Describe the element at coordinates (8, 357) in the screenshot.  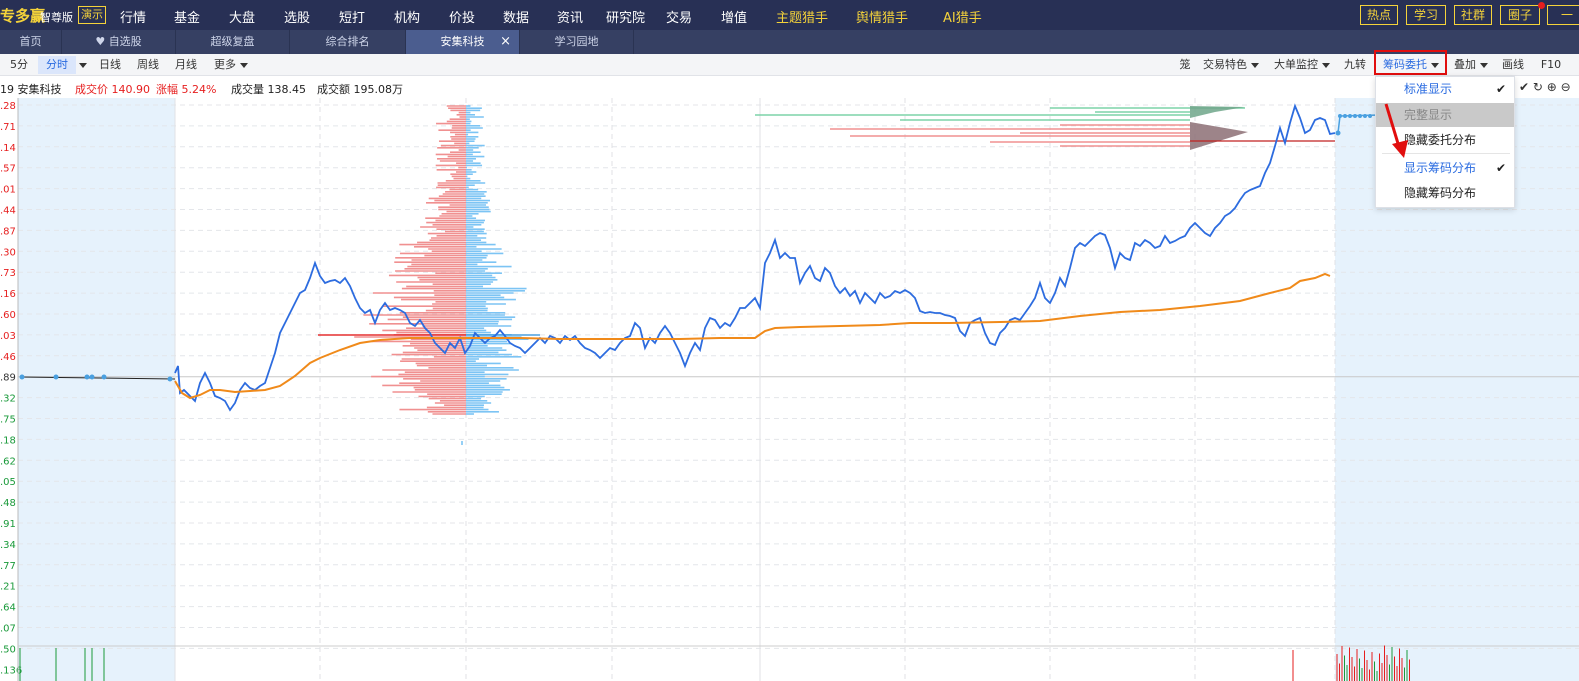
I see `axis-tick-label: .46` at that location.